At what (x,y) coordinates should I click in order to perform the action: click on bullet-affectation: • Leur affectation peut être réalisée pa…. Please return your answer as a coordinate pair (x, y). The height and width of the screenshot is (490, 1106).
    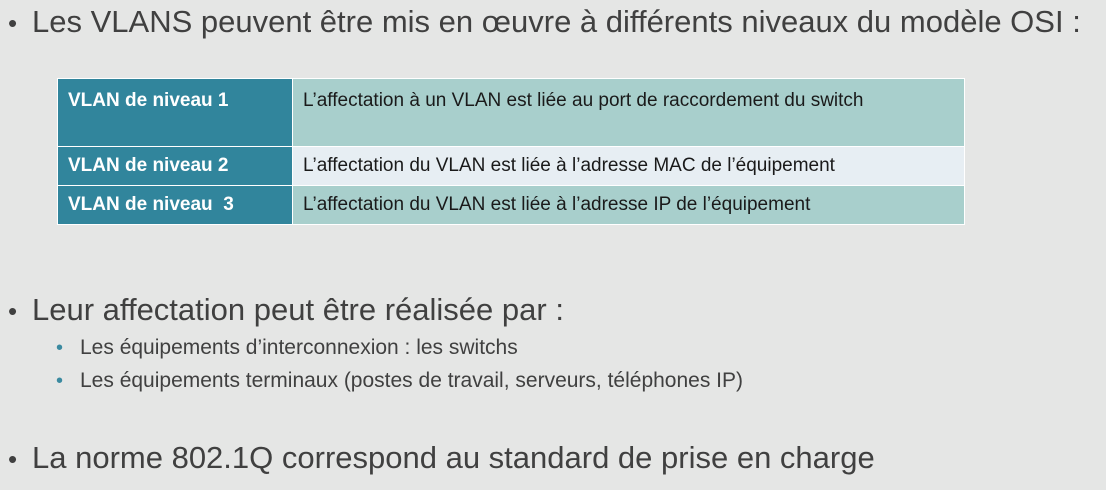
    Looking at the image, I should click on (286, 310).